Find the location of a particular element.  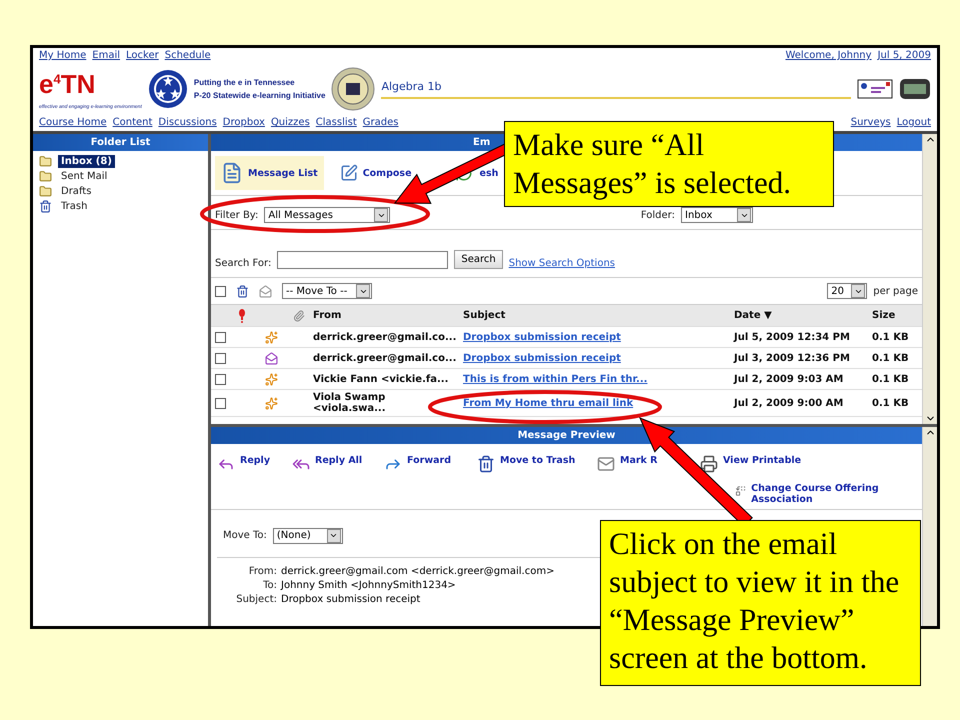

per-page-dropdown: 20 is located at coordinates (847, 291).